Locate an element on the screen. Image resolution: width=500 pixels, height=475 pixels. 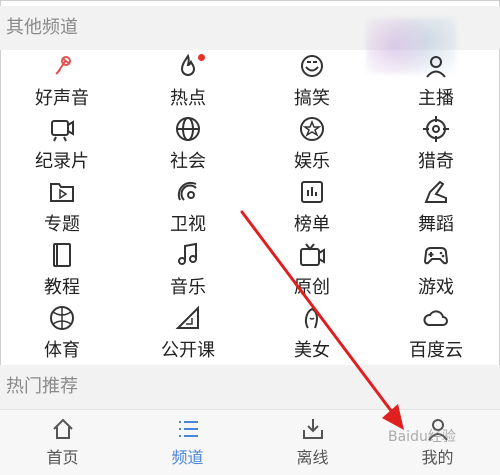
channel-label: 榜单 is located at coordinates (312, 224).